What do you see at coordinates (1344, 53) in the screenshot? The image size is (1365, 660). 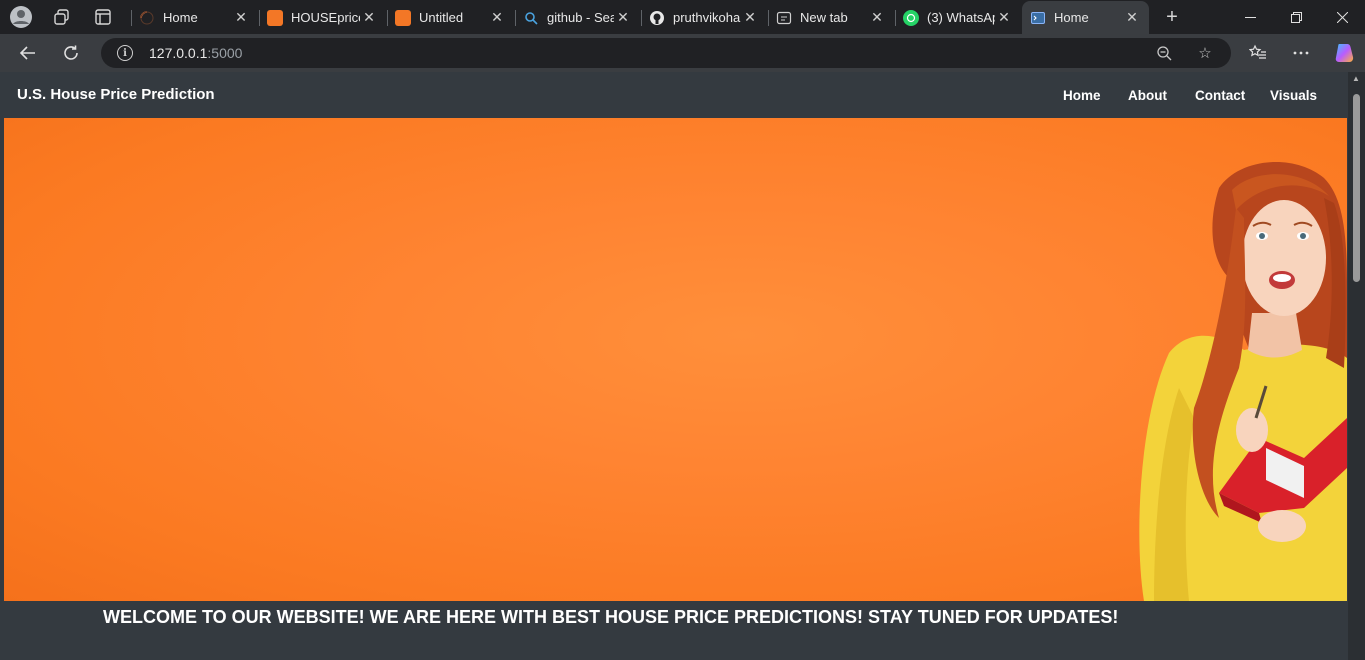 I see `copilot-icon` at bounding box center [1344, 53].